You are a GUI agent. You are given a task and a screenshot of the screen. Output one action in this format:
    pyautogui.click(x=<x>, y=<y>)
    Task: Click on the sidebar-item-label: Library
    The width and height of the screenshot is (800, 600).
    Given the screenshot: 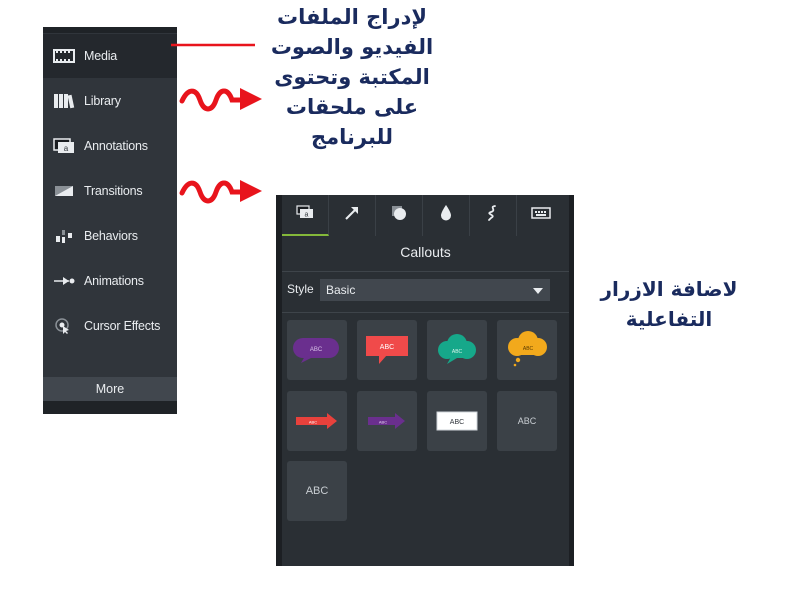 What is the action you would take?
    pyautogui.click(x=102, y=101)
    